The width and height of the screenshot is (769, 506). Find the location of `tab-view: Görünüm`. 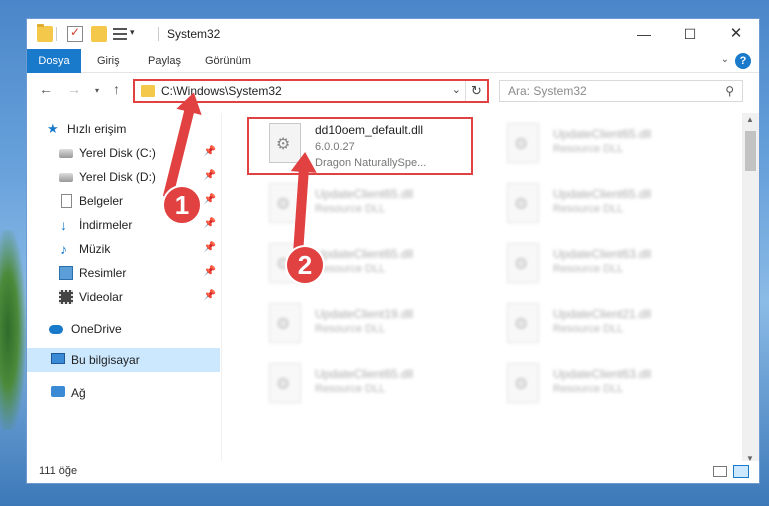

tab-view: Görünüm is located at coordinates (228, 61).